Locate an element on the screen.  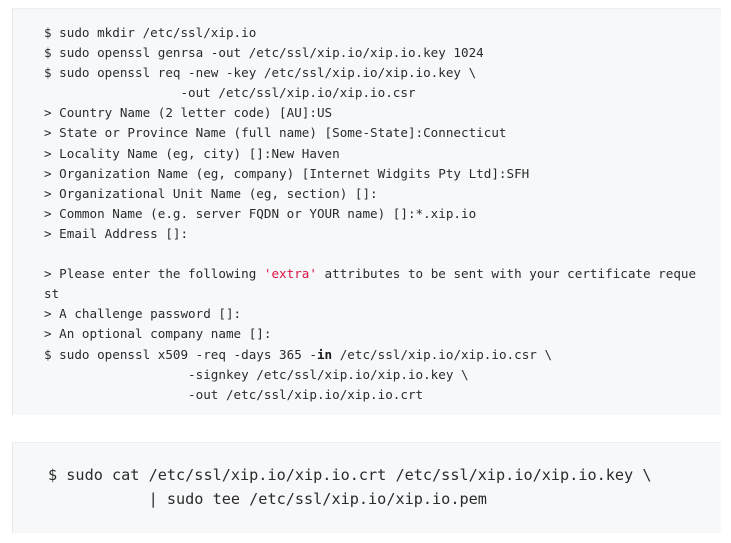
code-line: st is located at coordinates (370, 294).